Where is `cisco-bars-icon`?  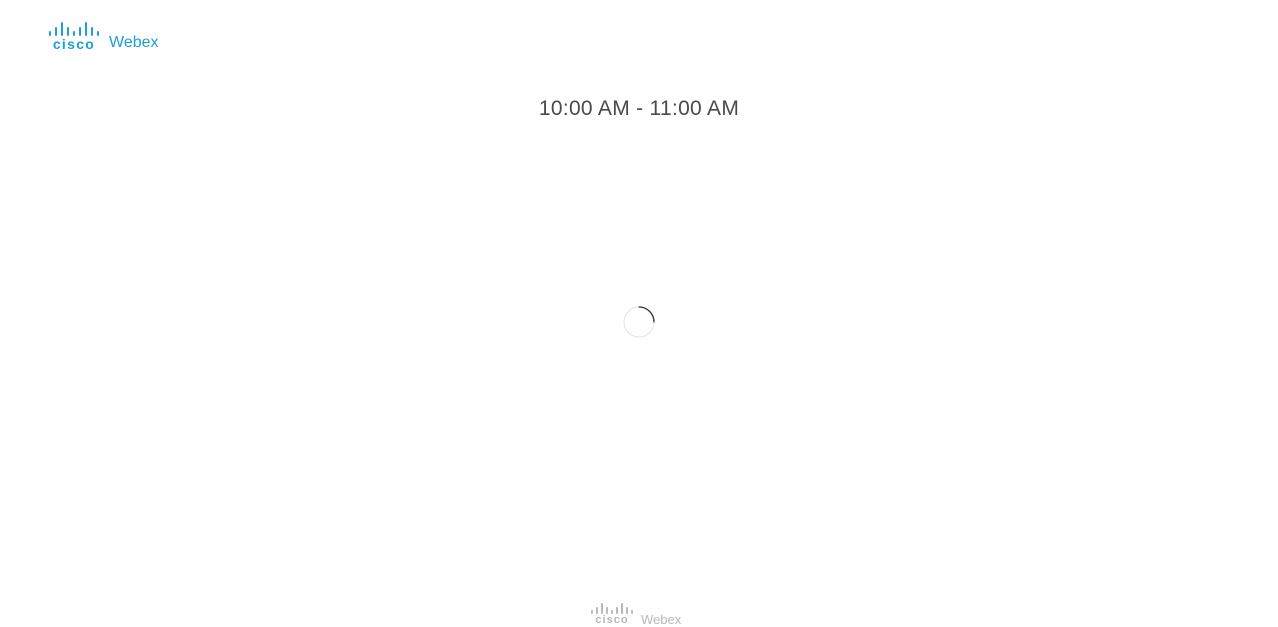 cisco-bars-icon is located at coordinates (74, 29).